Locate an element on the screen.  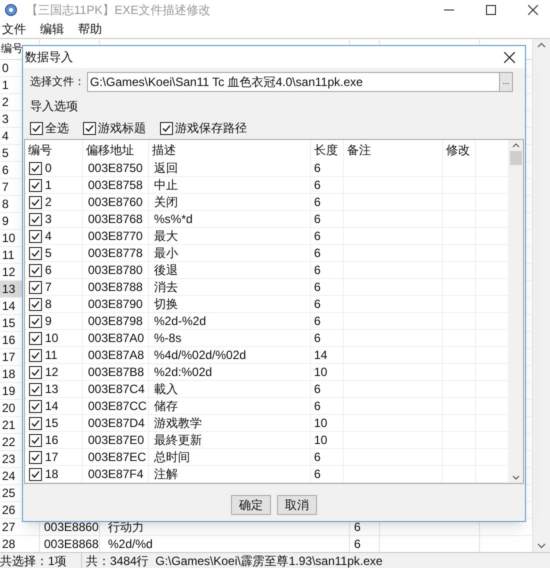
table-cell-text: 15 is located at coordinates (51, 423).